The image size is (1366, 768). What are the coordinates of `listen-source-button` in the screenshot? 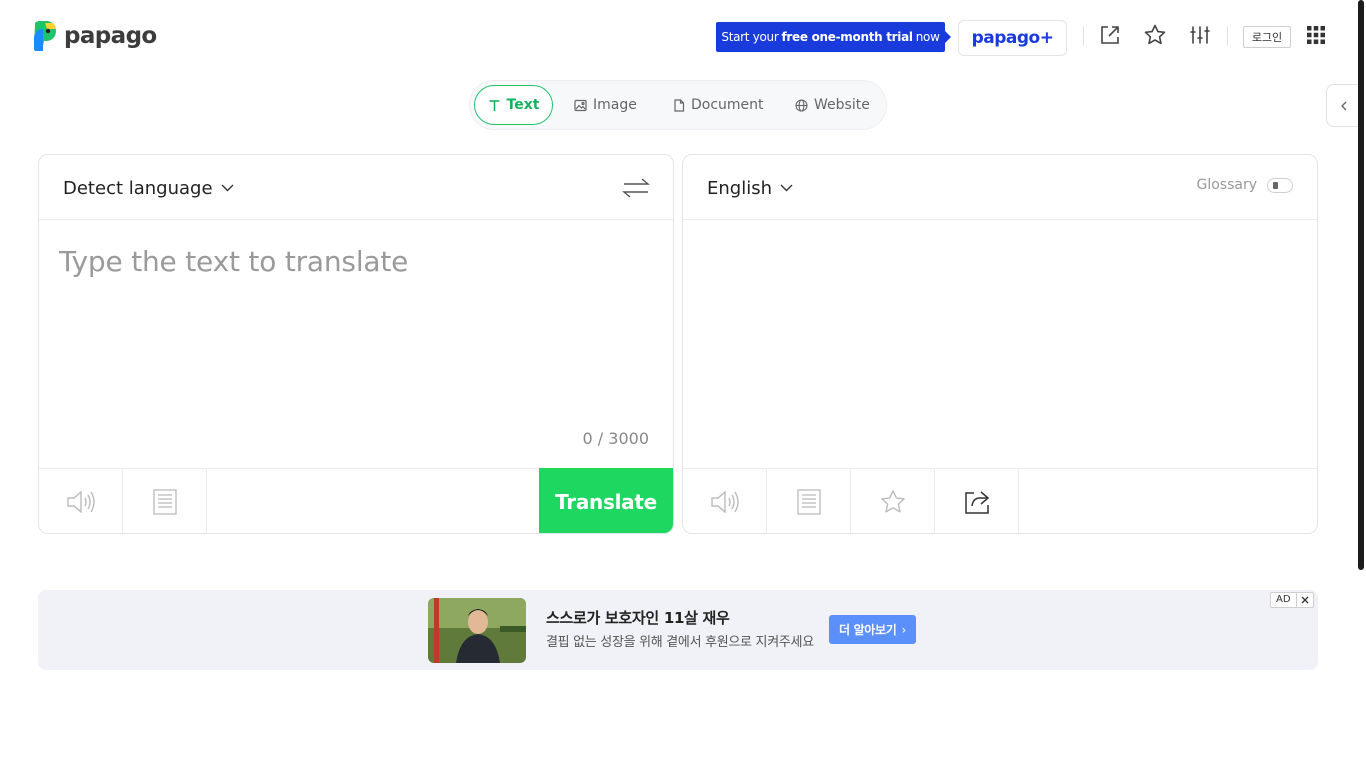 It's located at (81, 501).